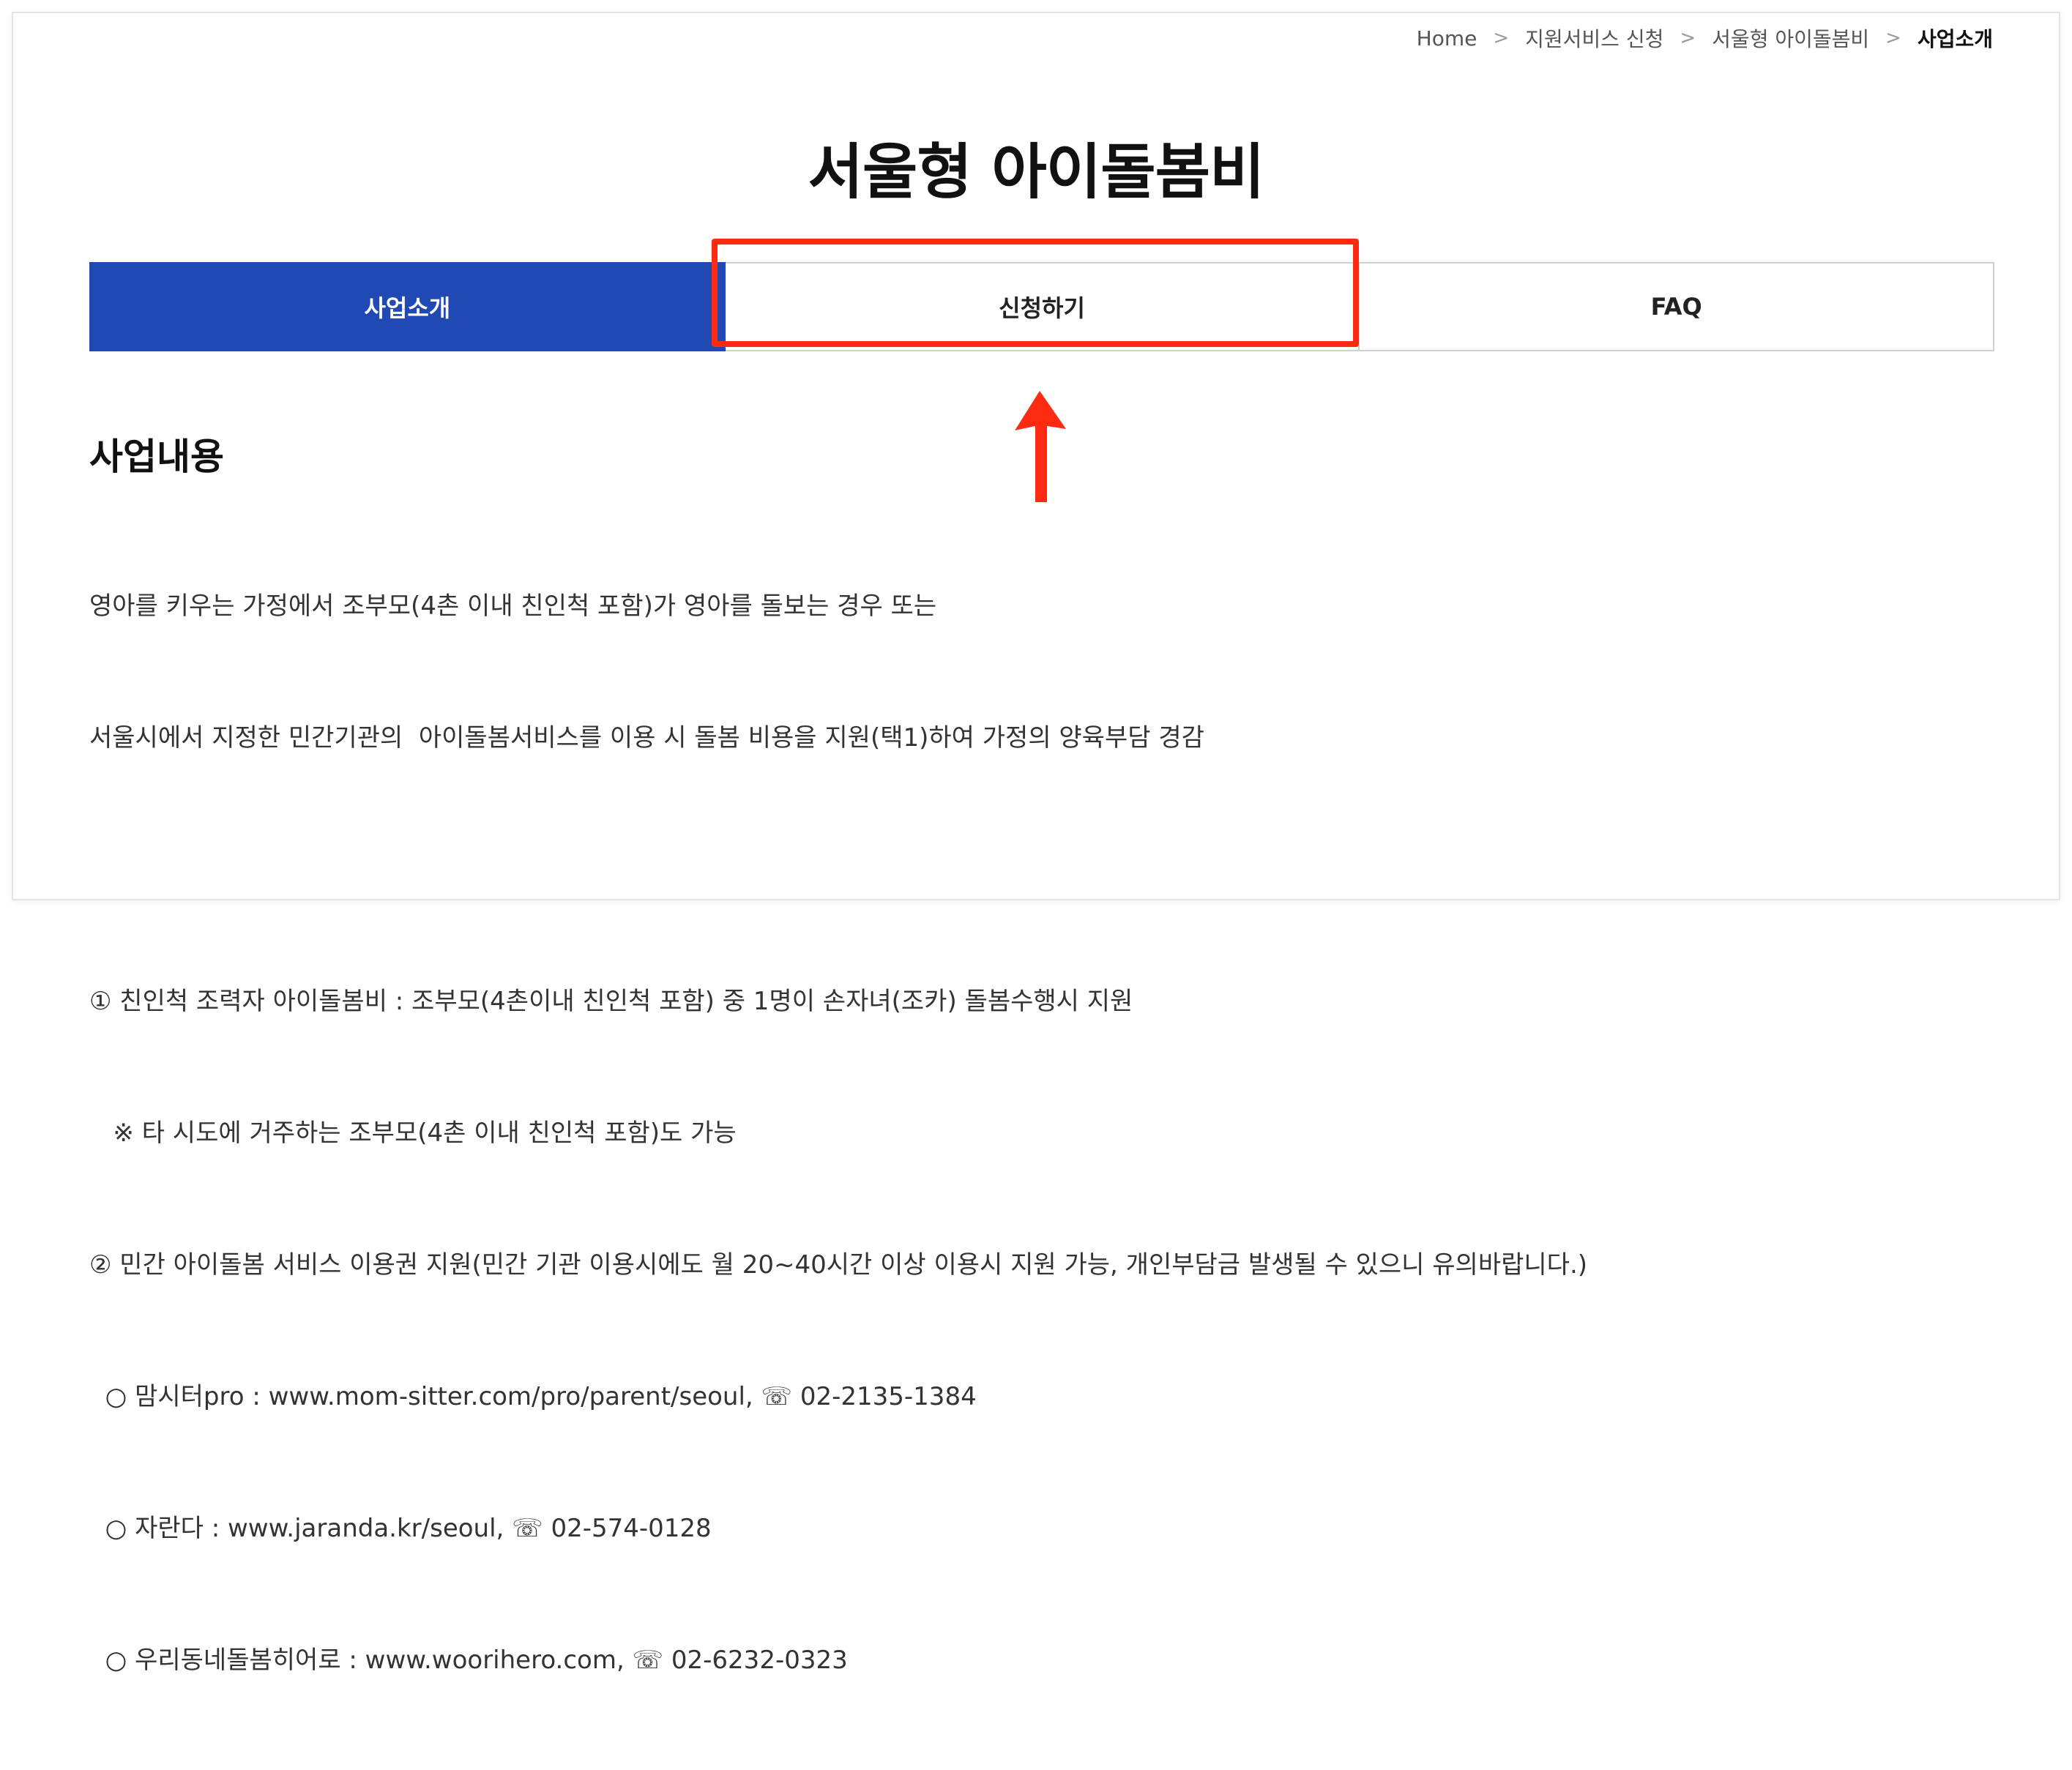 This screenshot has width=2072, height=1770. I want to click on breadcrumb-home: Home, so click(1447, 38).